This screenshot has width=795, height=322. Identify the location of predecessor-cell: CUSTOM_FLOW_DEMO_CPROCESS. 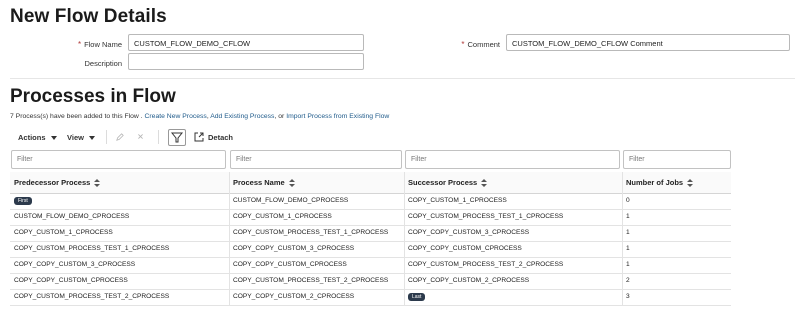
(72, 216).